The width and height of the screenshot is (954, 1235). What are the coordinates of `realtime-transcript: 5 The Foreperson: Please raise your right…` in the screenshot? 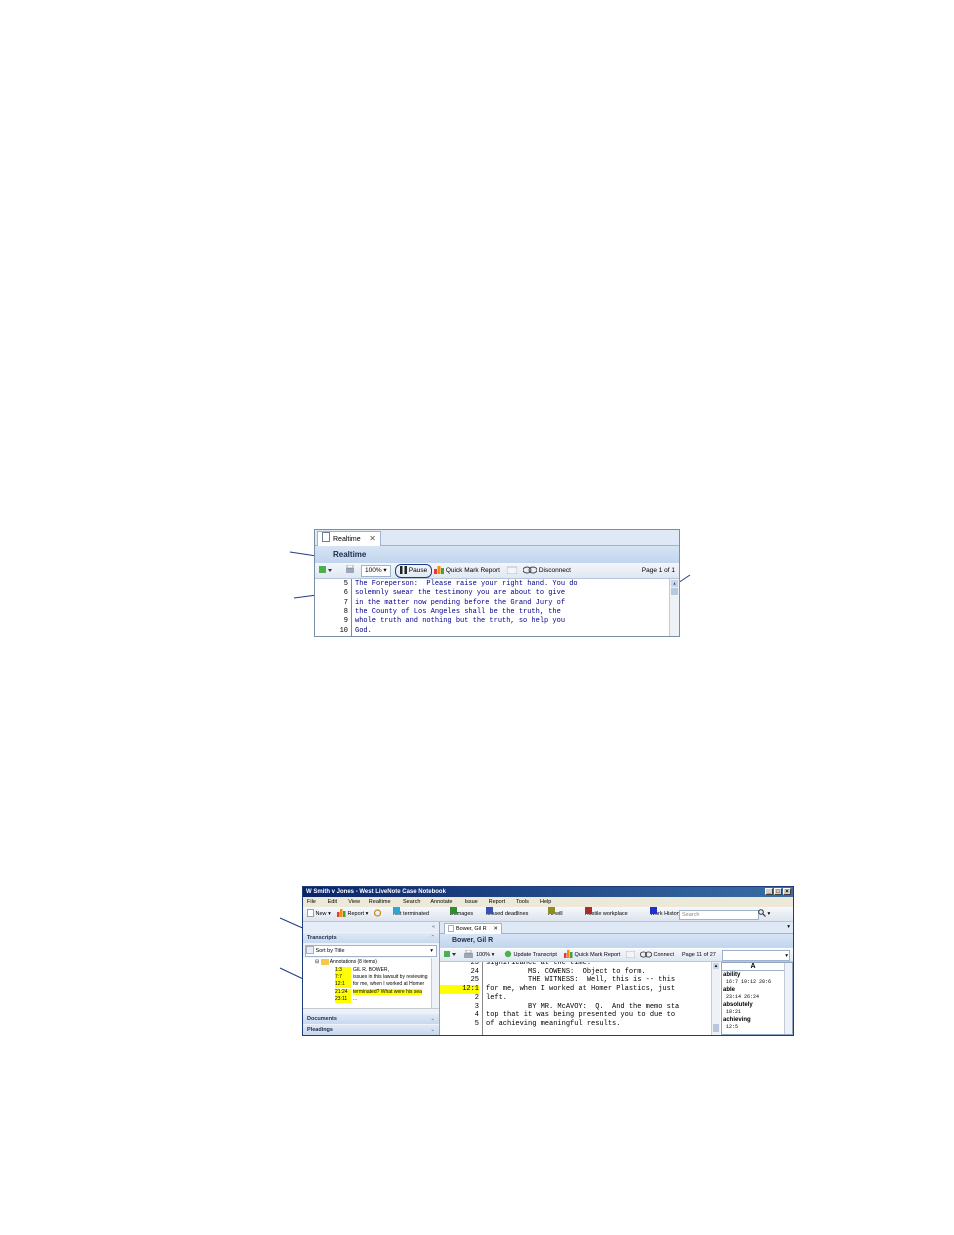 It's located at (497, 607).